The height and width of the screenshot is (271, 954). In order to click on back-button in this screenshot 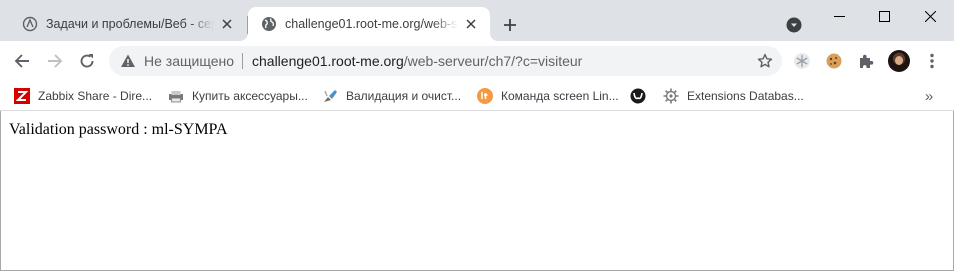, I will do `click(22, 61)`.